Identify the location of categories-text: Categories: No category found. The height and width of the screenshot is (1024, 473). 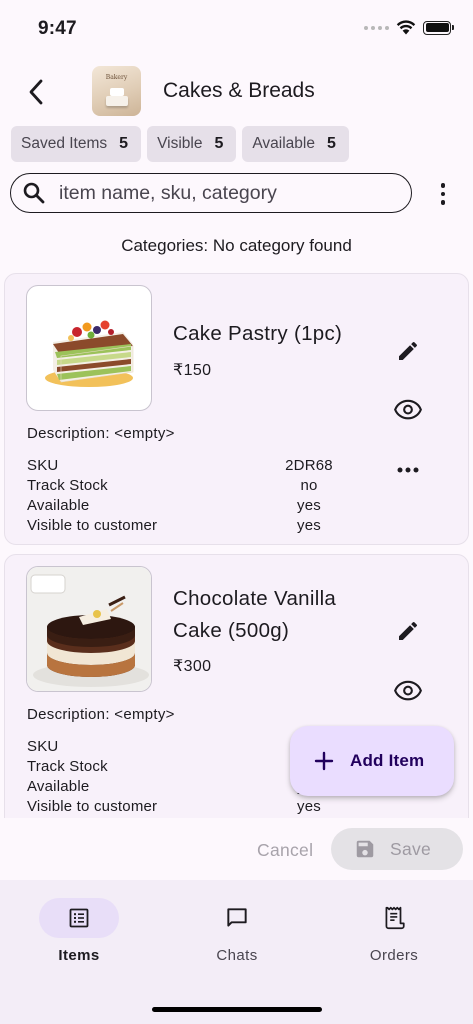
(236, 245).